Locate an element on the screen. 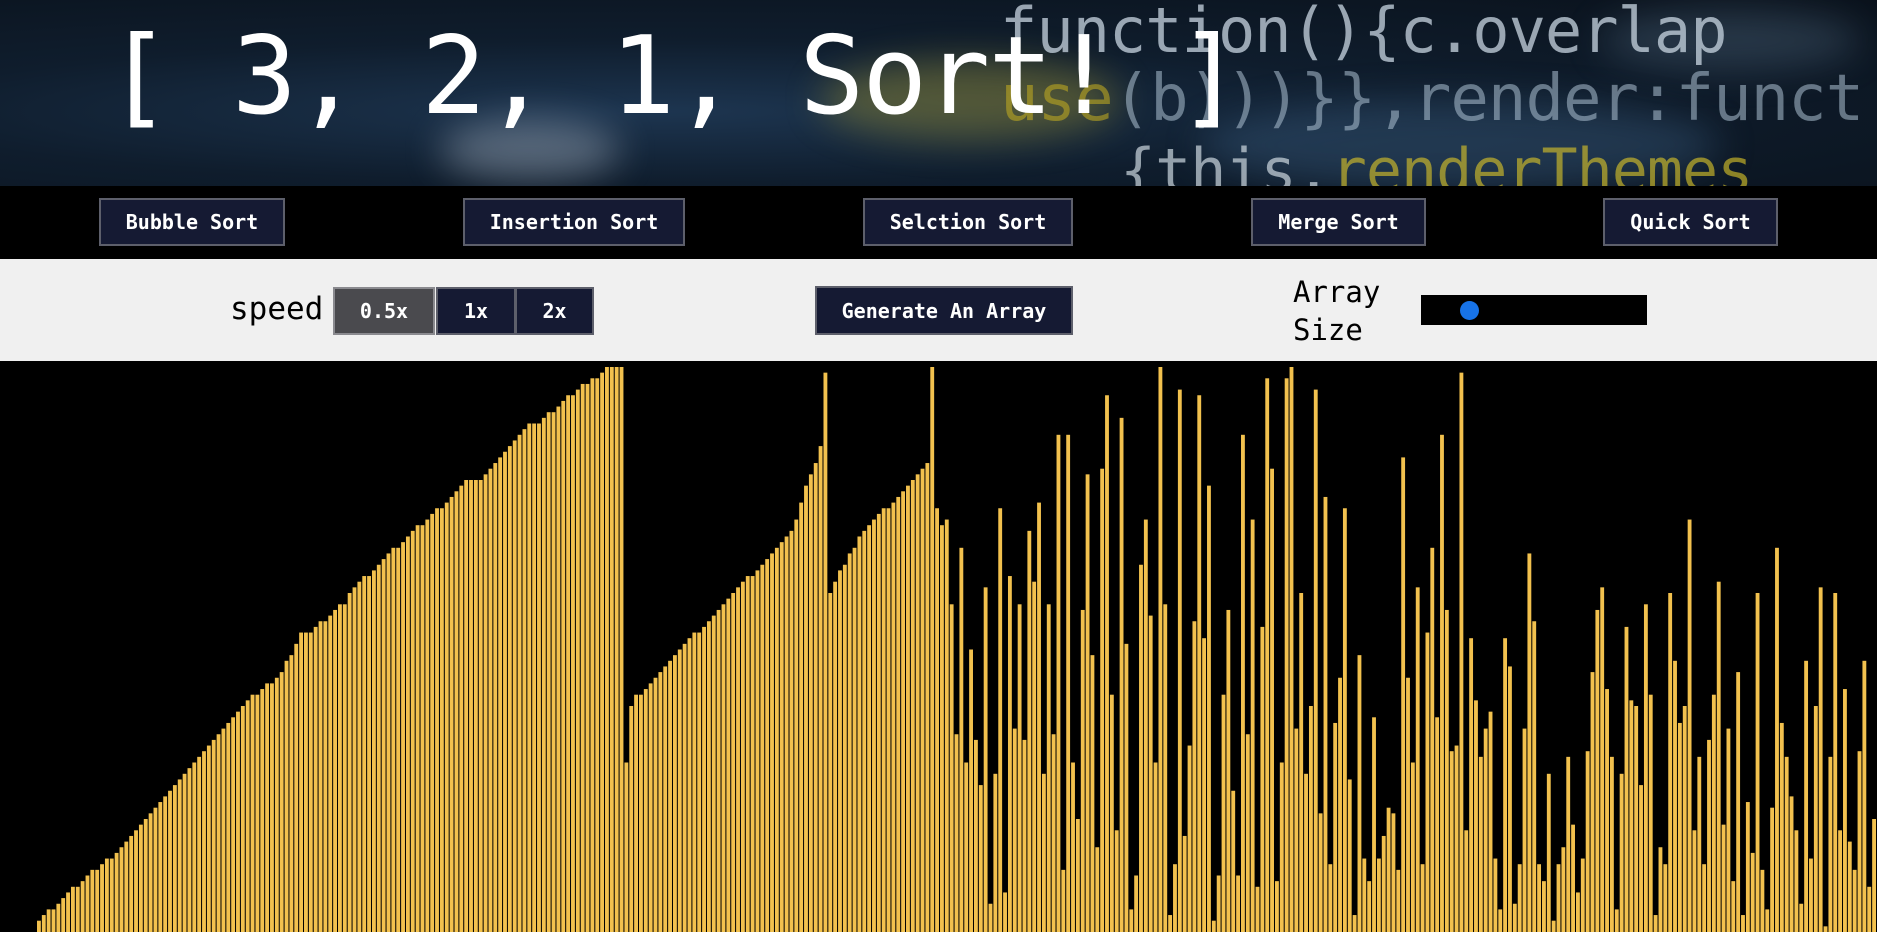 This screenshot has width=1887, height=932. array-size-slider is located at coordinates (1534, 310).